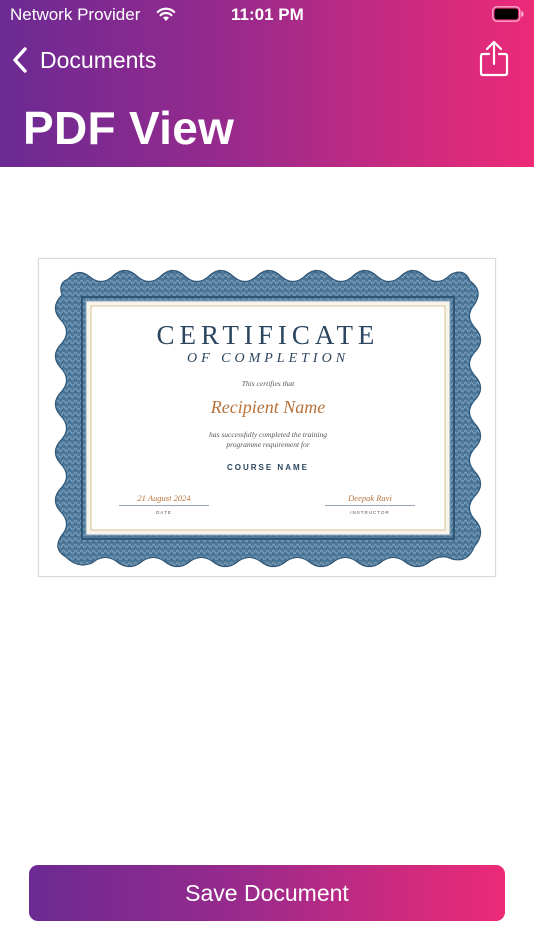 This screenshot has height=950, width=534. What do you see at coordinates (164, 498) in the screenshot?
I see `certificate-date-value: 21 August 2024` at bounding box center [164, 498].